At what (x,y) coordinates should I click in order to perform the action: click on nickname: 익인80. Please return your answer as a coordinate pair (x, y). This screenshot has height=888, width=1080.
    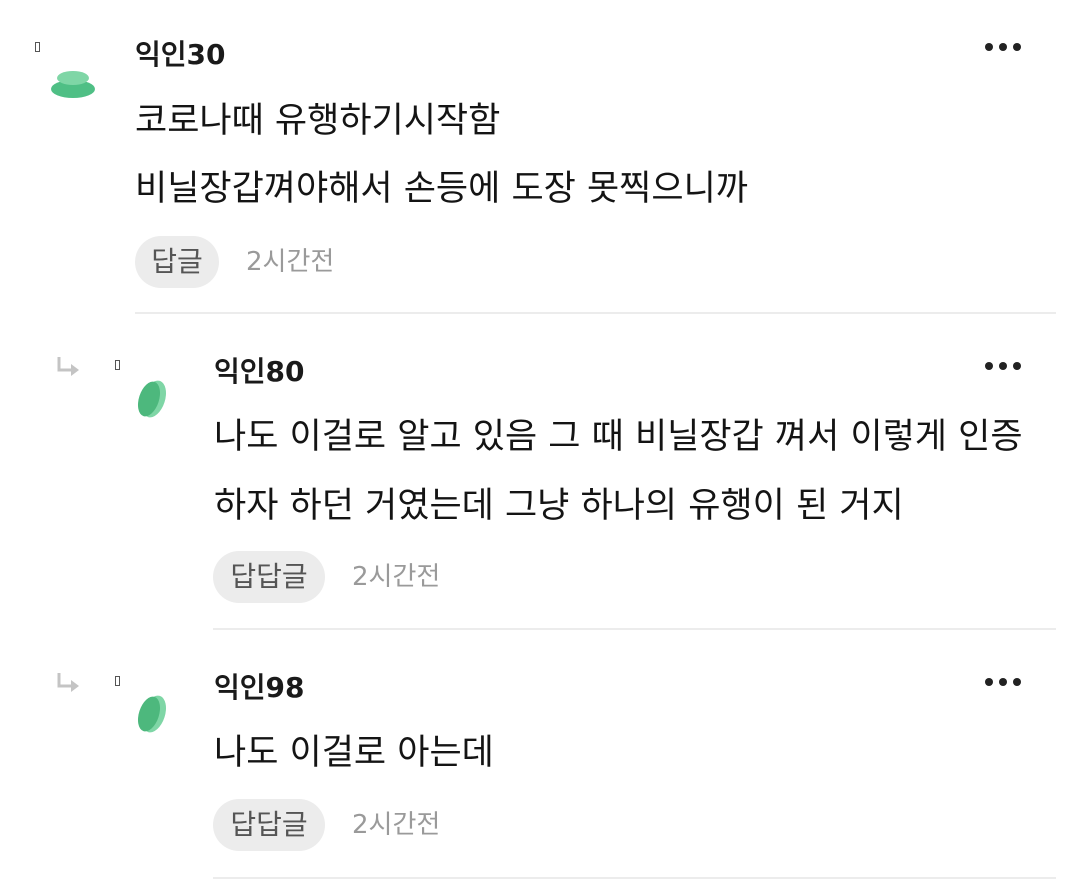
    Looking at the image, I should click on (259, 372).